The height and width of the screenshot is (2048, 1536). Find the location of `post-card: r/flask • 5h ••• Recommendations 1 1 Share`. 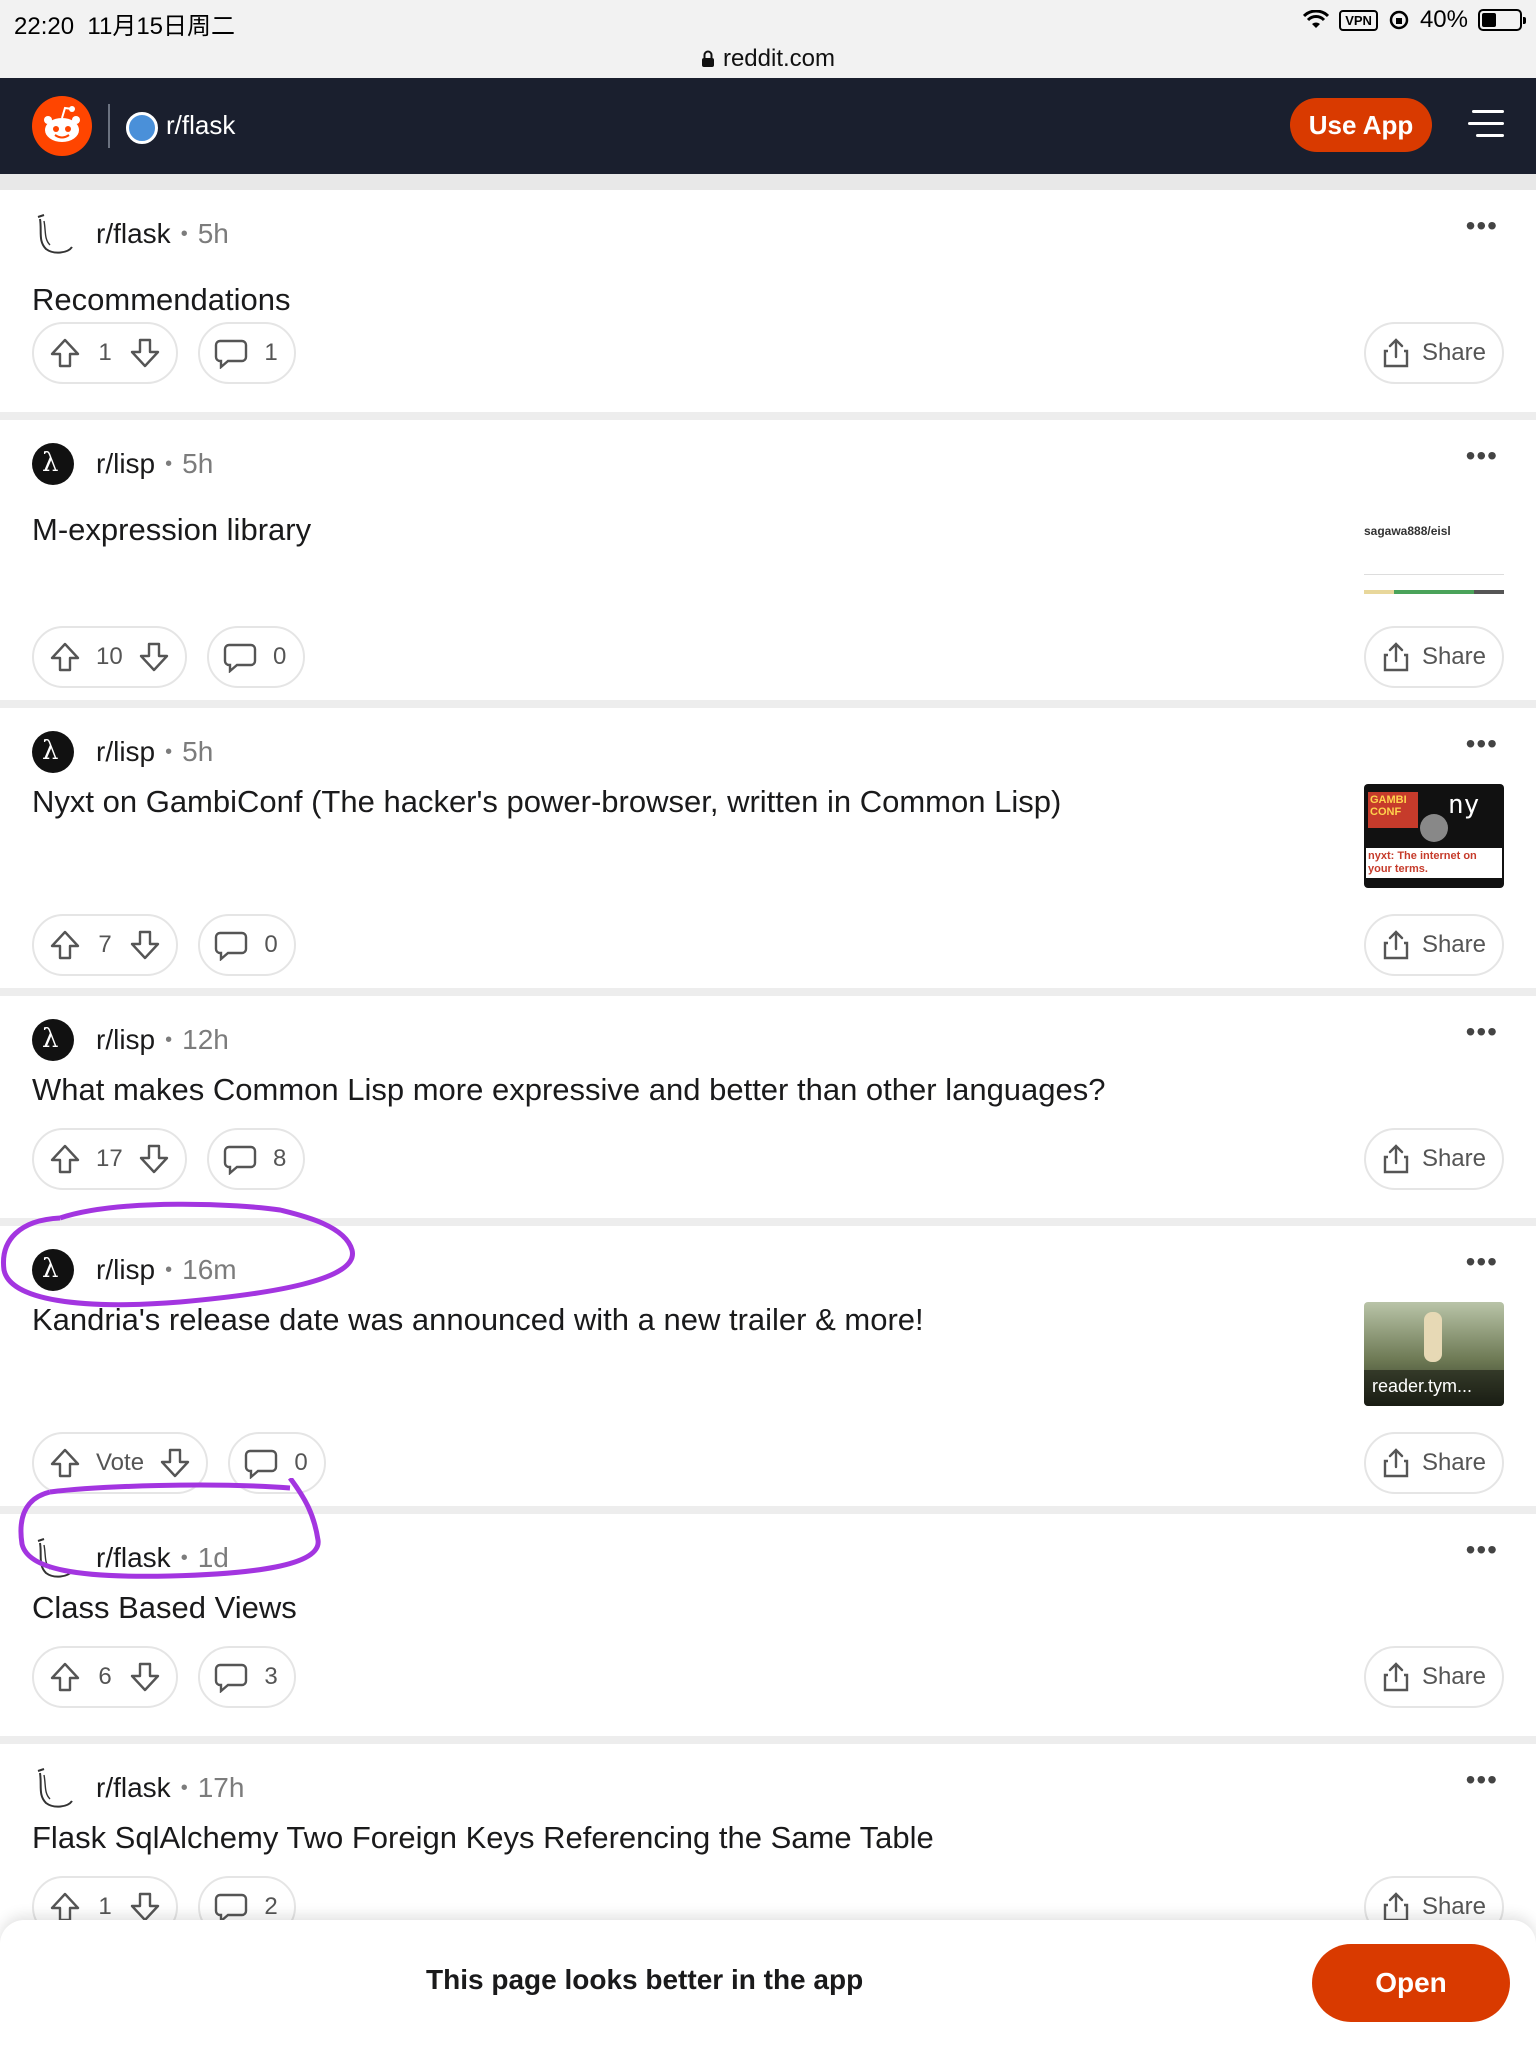

post-card: r/flask • 5h ••• Recommendations 1 1 Share is located at coordinates (768, 305).